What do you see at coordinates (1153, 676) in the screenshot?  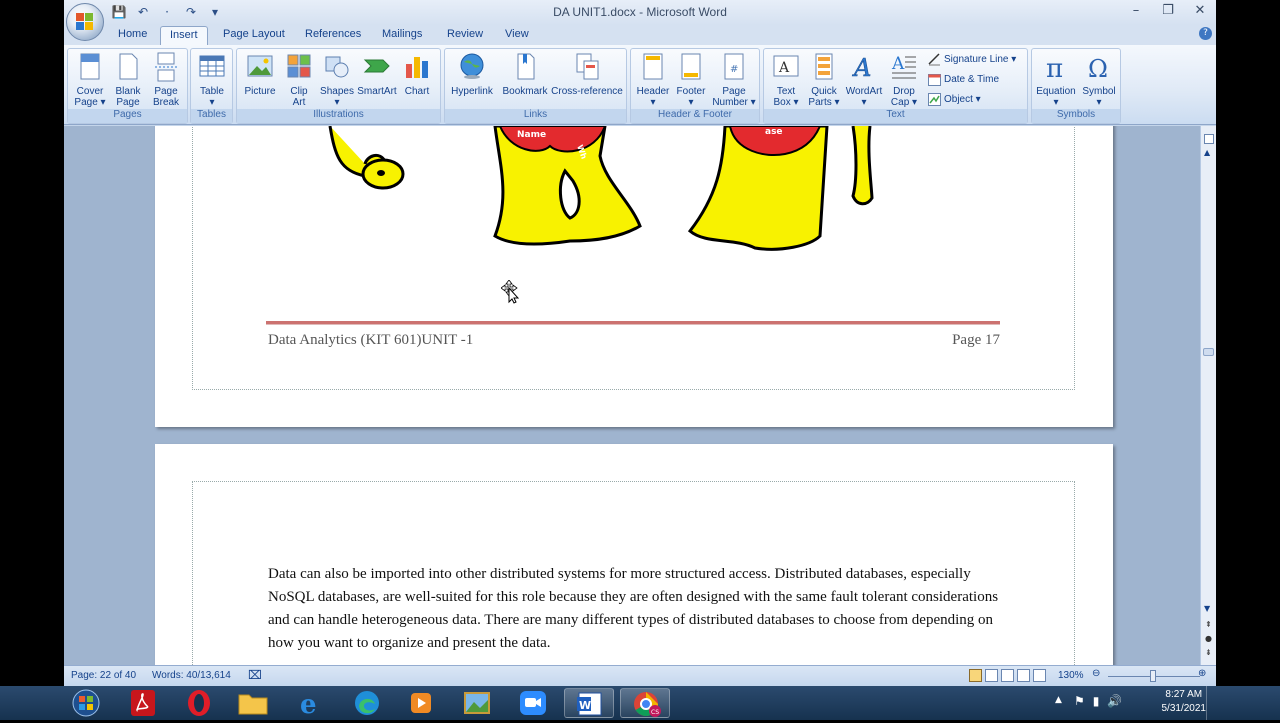 I see `zoom-slider-thumb` at bounding box center [1153, 676].